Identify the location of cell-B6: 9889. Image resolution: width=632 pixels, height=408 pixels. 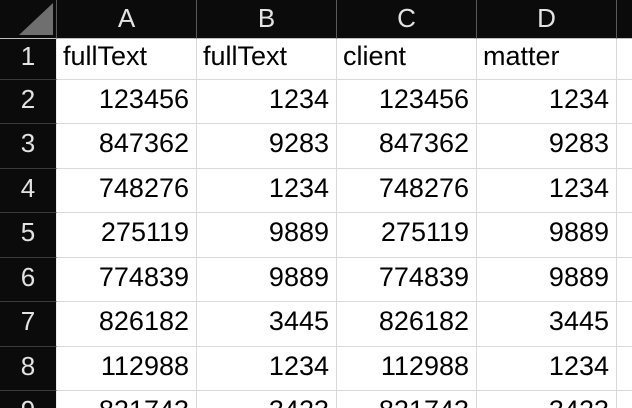
(267, 280).